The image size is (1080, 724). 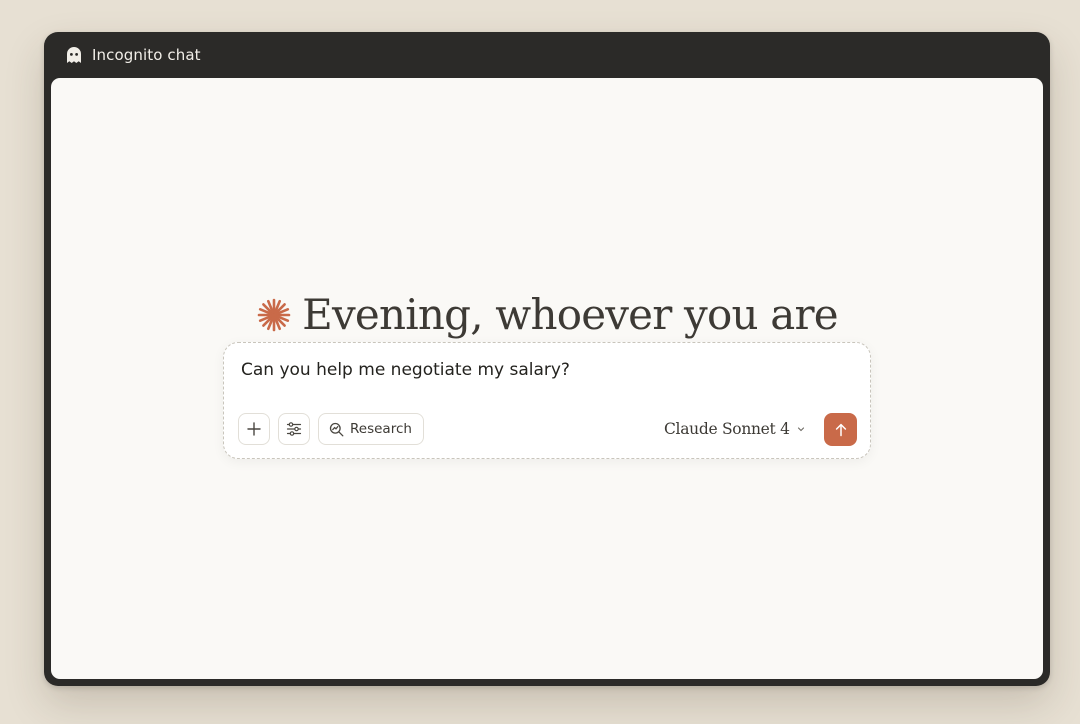 I want to click on plus-icon, so click(x=254, y=429).